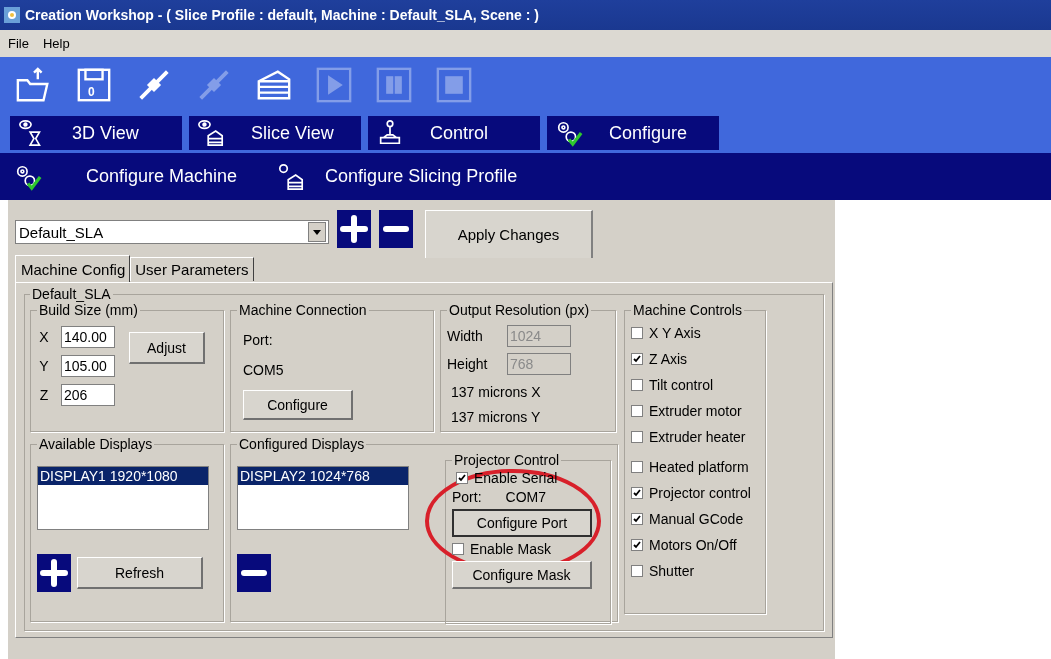 This screenshot has width=1051, height=659. I want to click on settings-icon, so click(569, 133).